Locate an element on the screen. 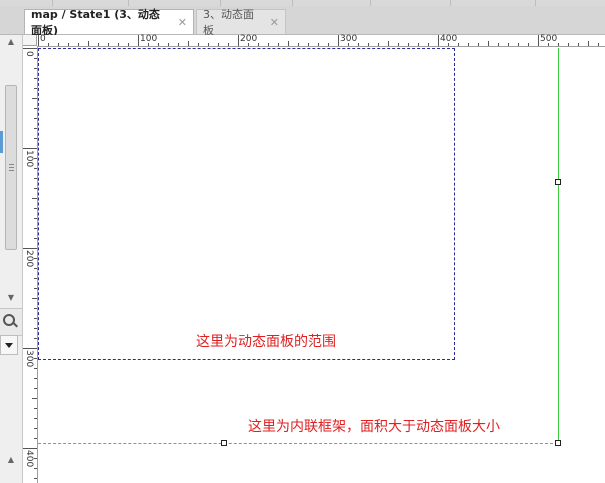 The width and height of the screenshot is (605, 483). ruler-label: 0 is located at coordinates (43, 39).